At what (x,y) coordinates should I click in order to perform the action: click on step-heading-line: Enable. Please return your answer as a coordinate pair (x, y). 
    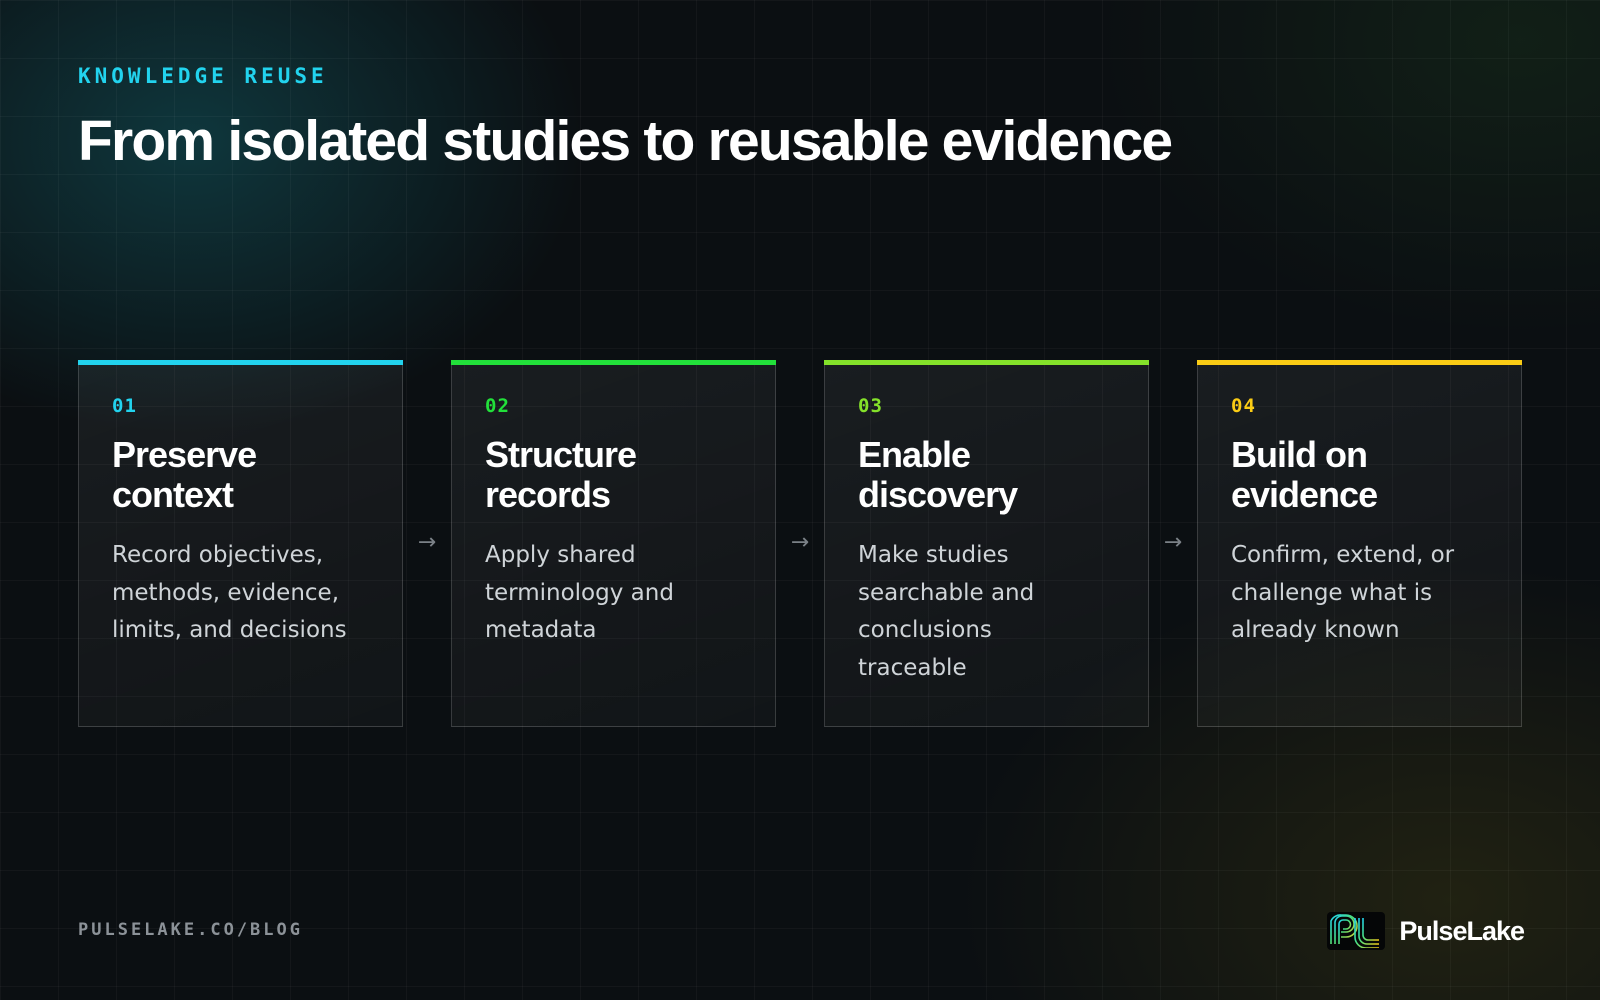
    Looking at the image, I should click on (914, 454).